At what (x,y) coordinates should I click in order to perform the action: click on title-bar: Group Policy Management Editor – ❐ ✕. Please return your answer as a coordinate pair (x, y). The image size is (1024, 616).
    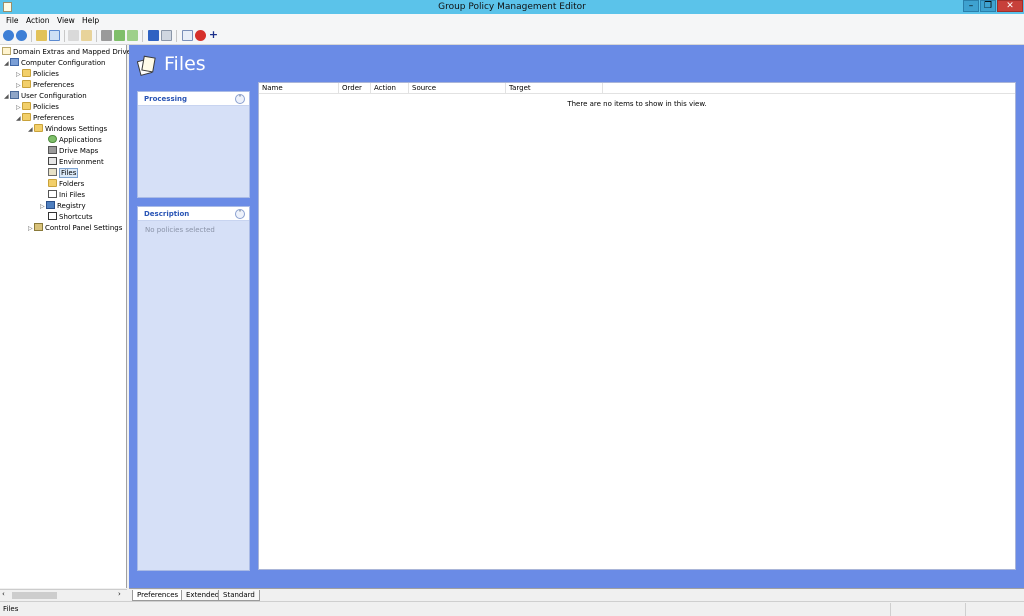
    Looking at the image, I should click on (512, 7).